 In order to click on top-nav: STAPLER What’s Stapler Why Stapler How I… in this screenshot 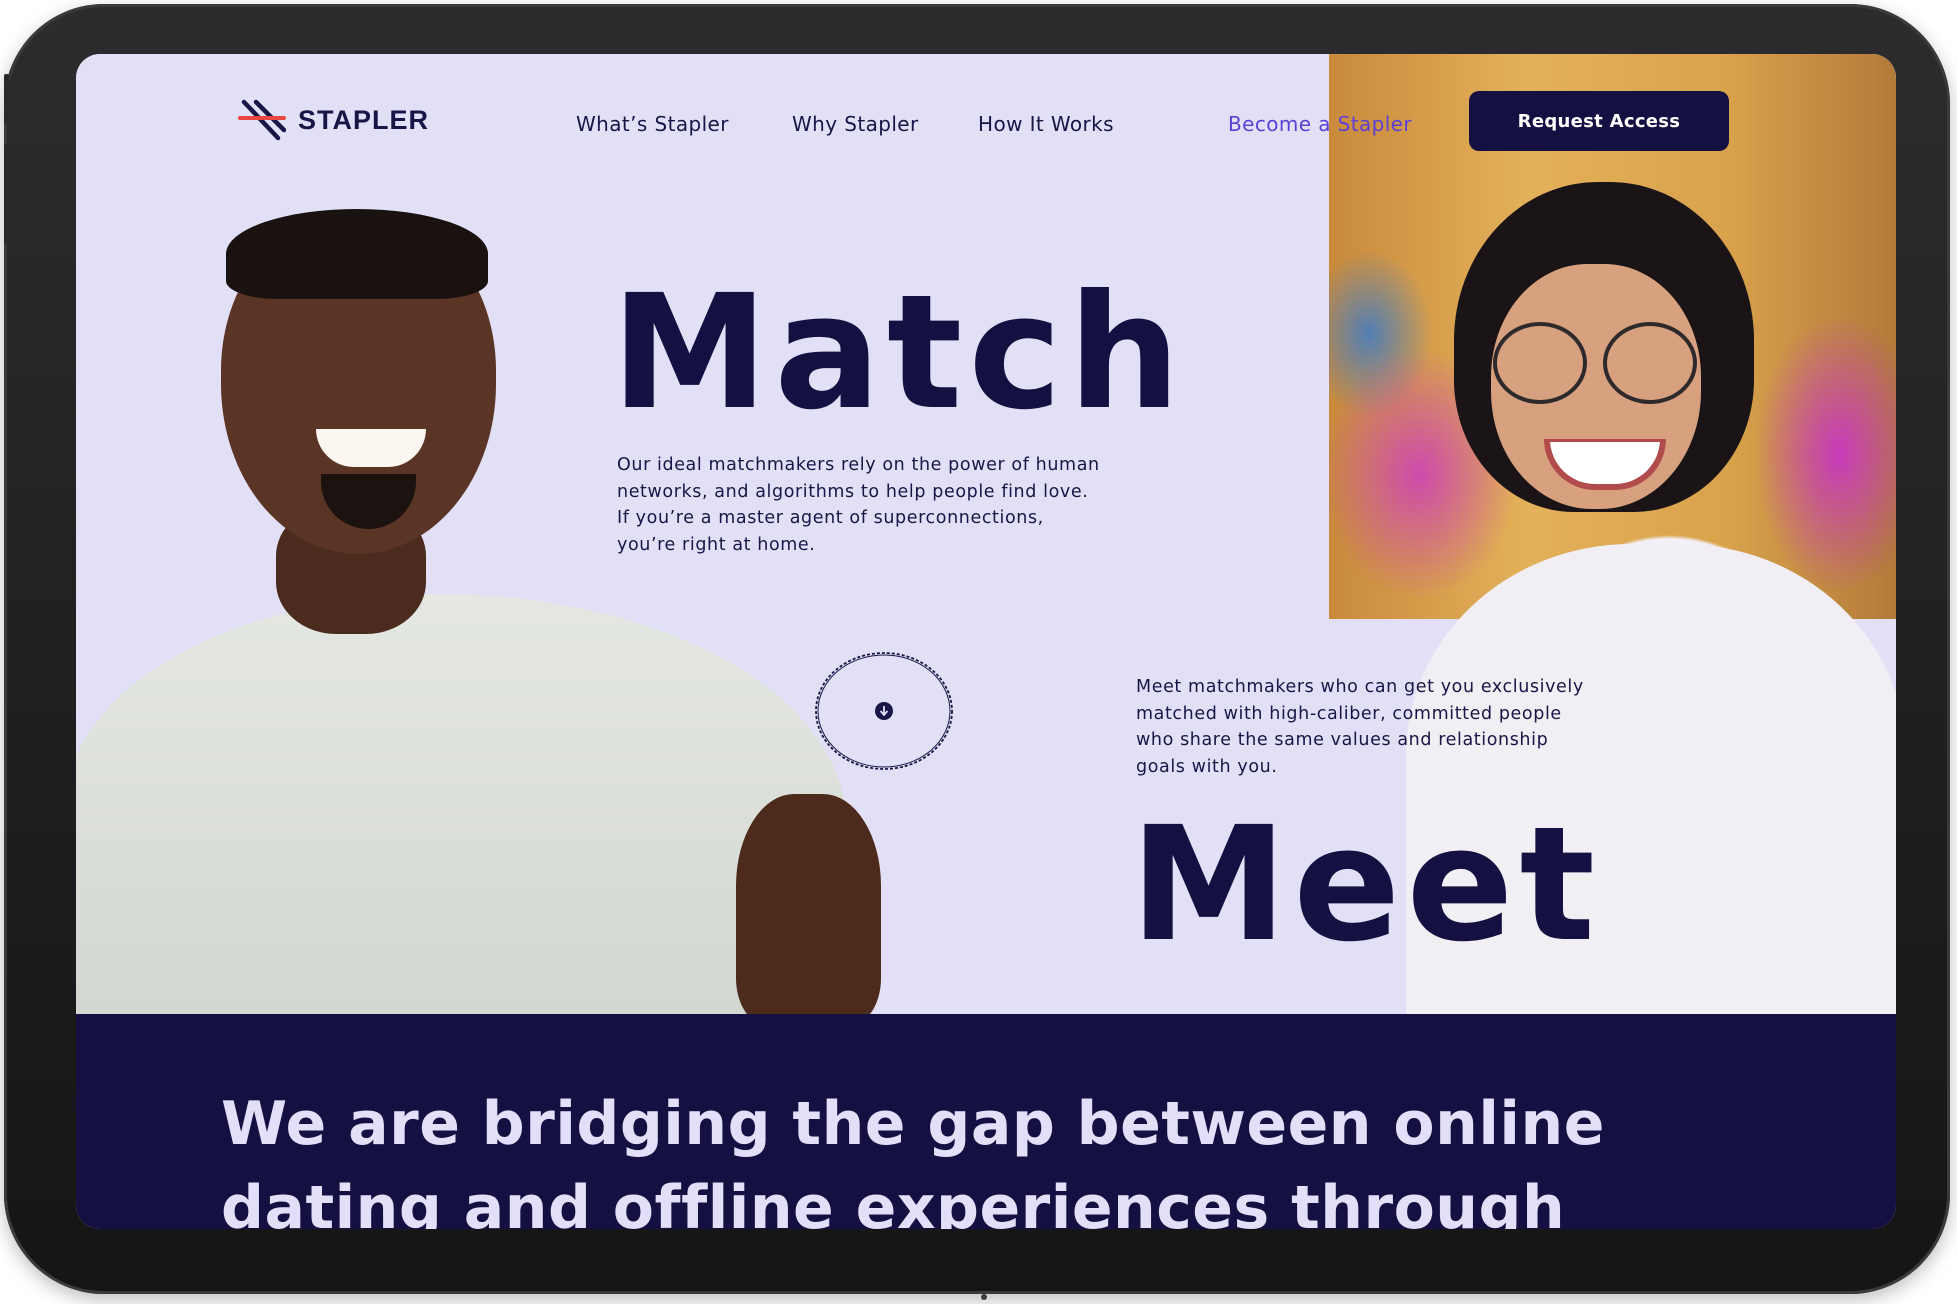, I will do `click(986, 109)`.